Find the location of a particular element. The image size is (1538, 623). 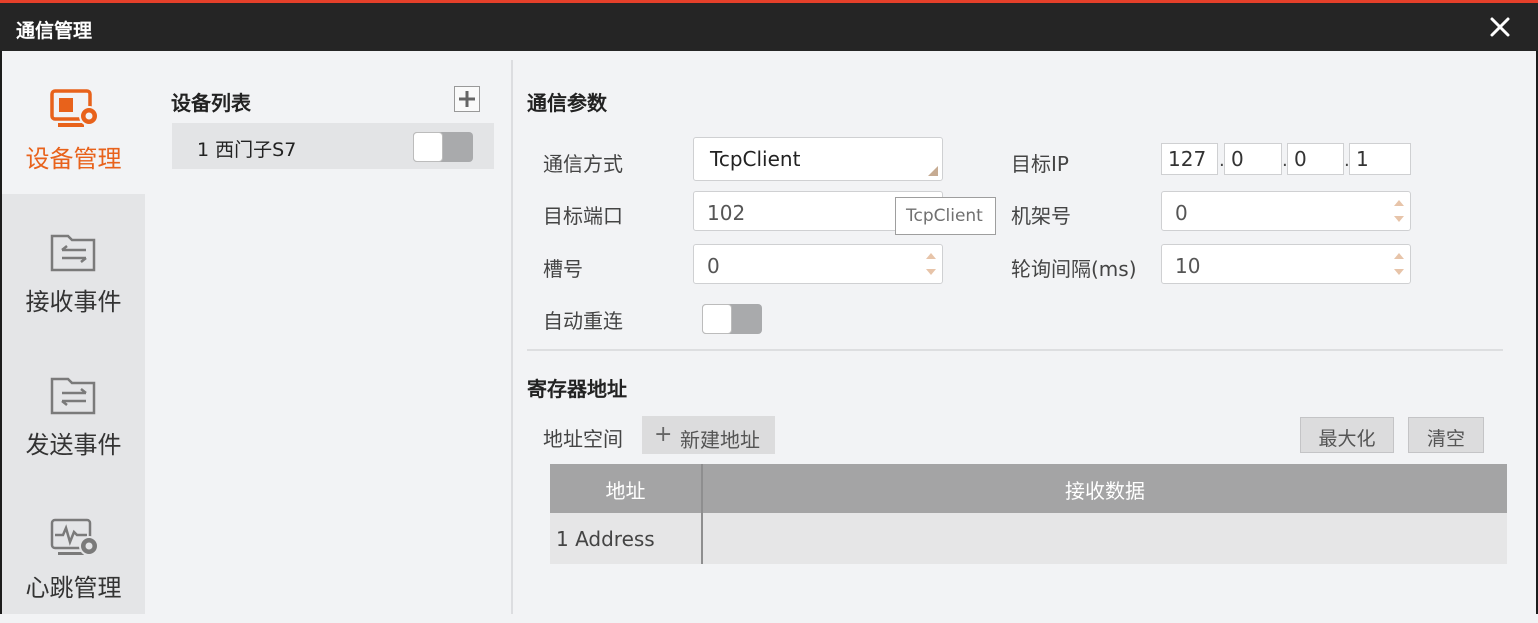

device-name: 1 西门子S7 is located at coordinates (247, 150).